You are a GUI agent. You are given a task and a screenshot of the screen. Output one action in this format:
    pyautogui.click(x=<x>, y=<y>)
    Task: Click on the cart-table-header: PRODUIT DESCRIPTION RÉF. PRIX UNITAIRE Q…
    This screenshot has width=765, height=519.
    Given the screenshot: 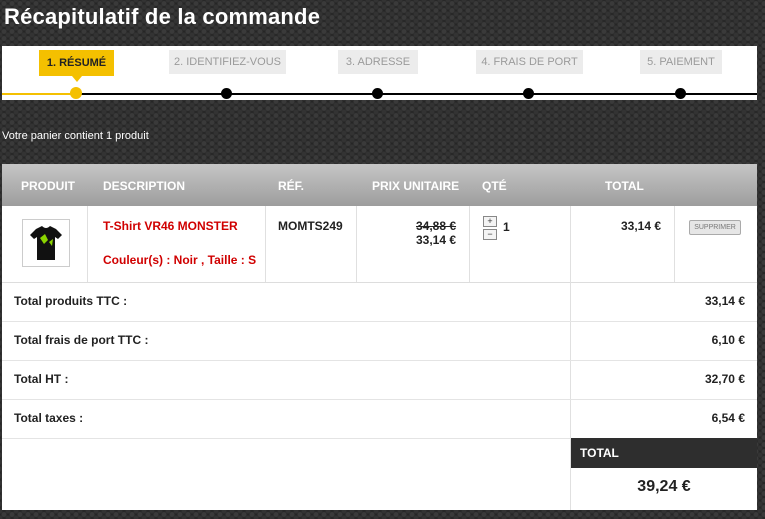 What is the action you would take?
    pyautogui.click(x=379, y=185)
    